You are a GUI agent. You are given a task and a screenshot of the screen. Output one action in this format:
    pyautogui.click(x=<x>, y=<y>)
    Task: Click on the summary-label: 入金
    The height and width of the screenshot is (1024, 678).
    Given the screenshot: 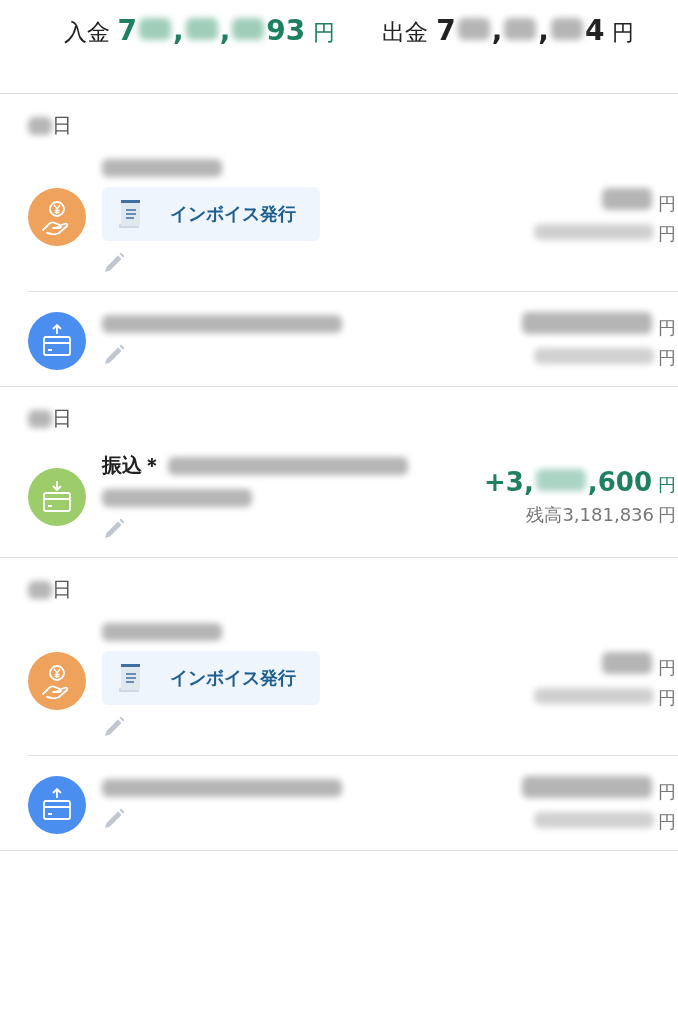 What is the action you would take?
    pyautogui.click(x=86, y=32)
    